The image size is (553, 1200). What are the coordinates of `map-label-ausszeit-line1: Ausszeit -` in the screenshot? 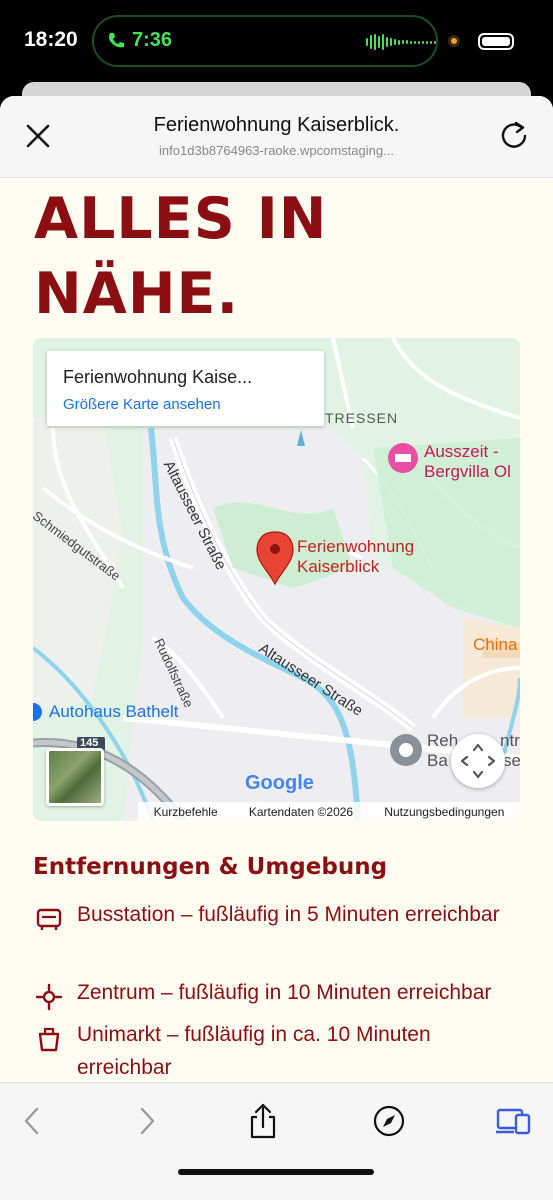 It's located at (461, 451).